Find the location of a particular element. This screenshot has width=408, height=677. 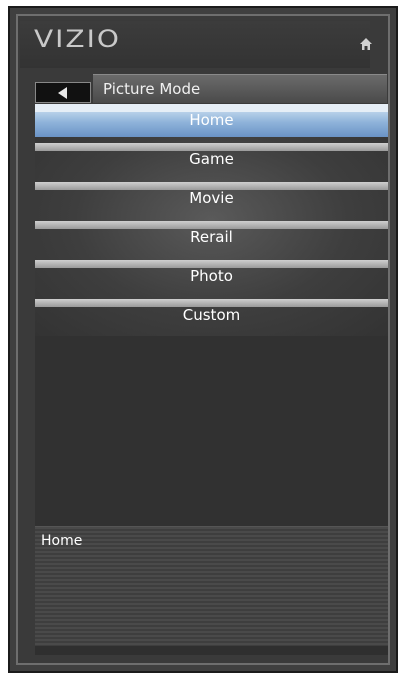

menu-item-label: Custom is located at coordinates (211, 315).